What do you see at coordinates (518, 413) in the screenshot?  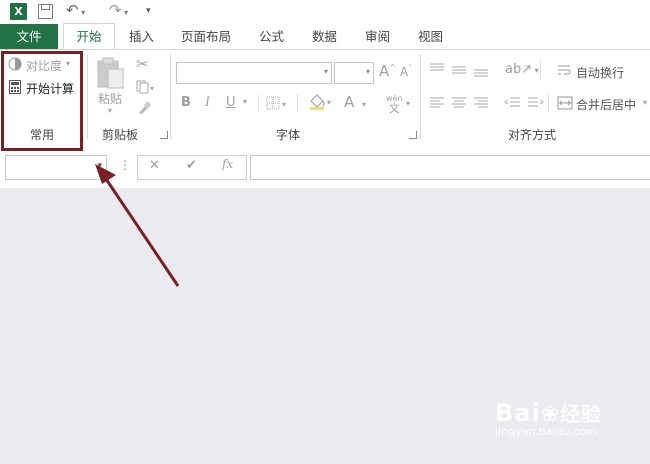 I see `watermark-brand: Bai` at bounding box center [518, 413].